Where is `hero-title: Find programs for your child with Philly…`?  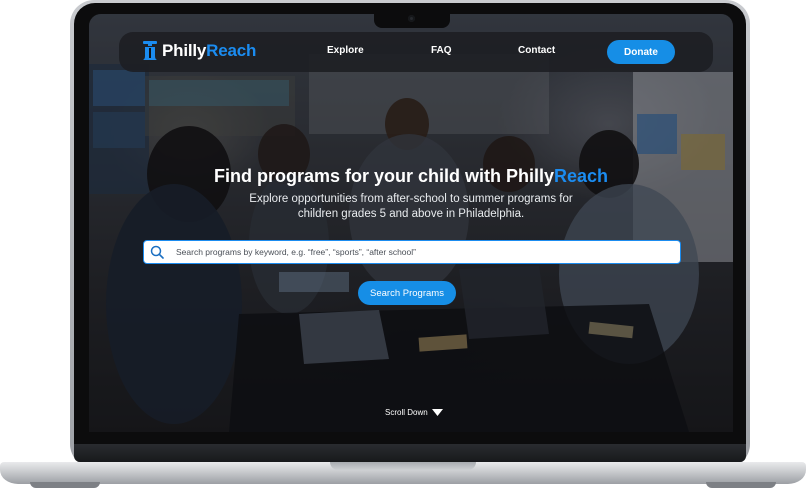 hero-title: Find programs for your child with Philly… is located at coordinates (411, 176).